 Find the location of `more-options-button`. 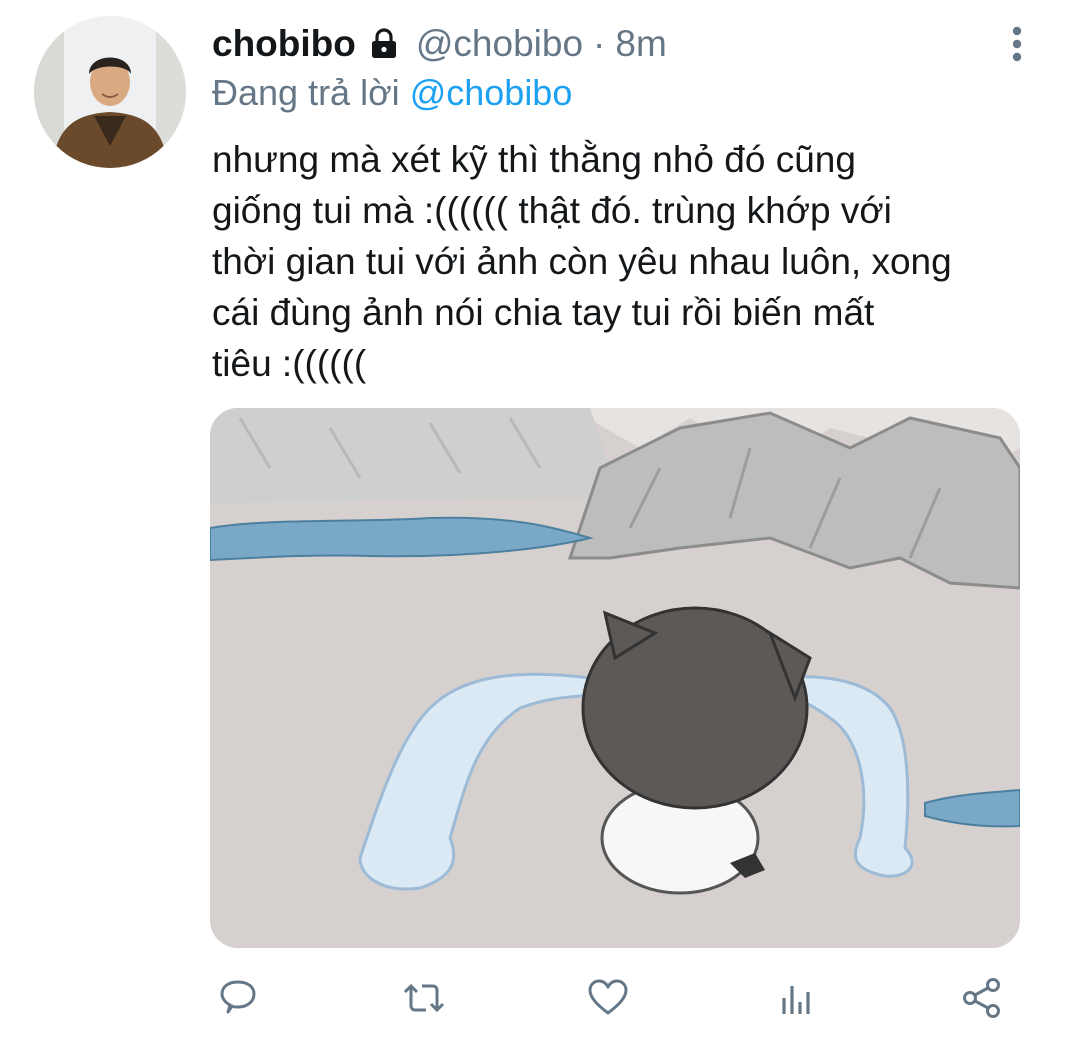

more-options-button is located at coordinates (1017, 44).